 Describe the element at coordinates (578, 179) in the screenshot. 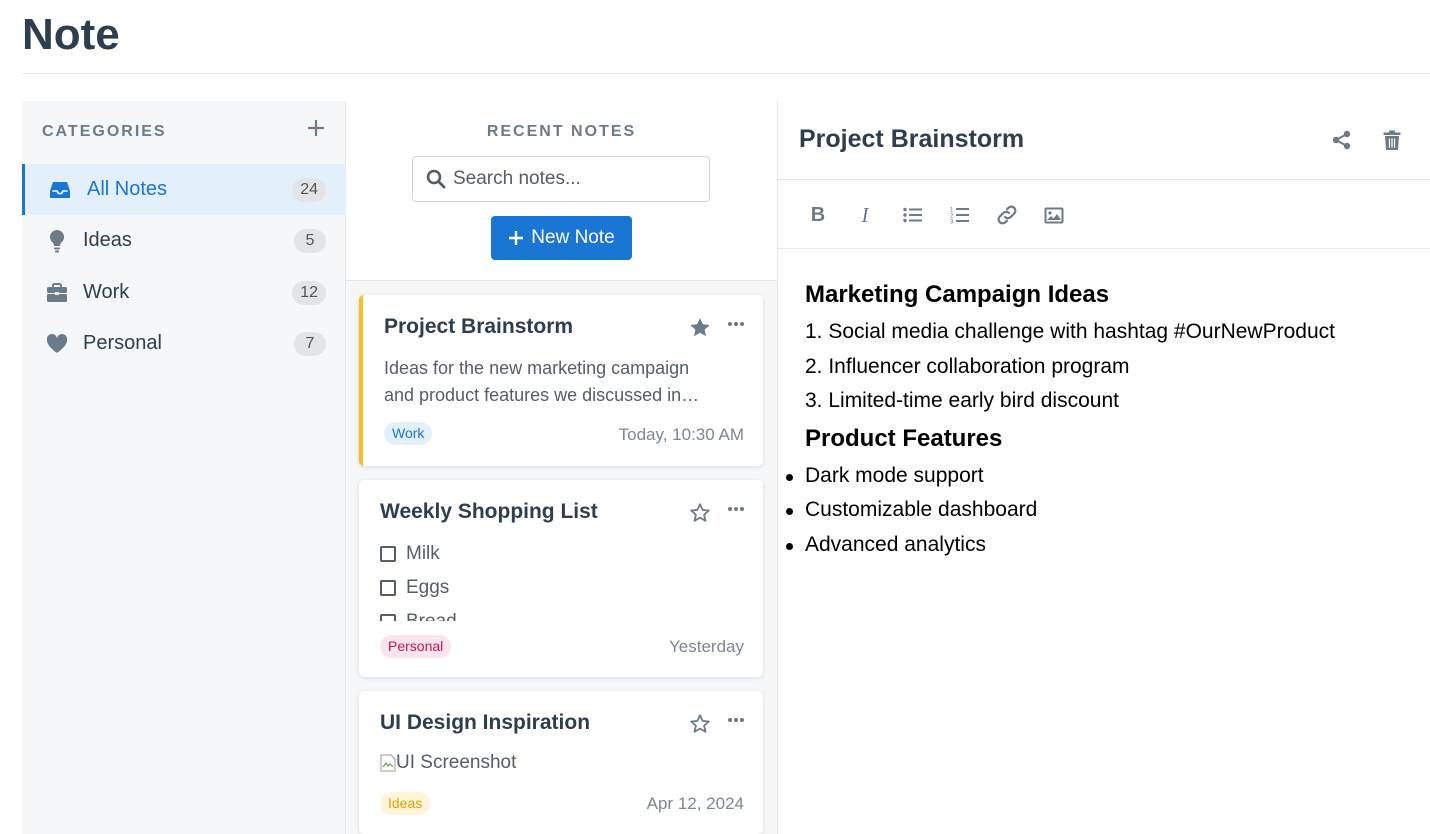

I see `search-input` at that location.